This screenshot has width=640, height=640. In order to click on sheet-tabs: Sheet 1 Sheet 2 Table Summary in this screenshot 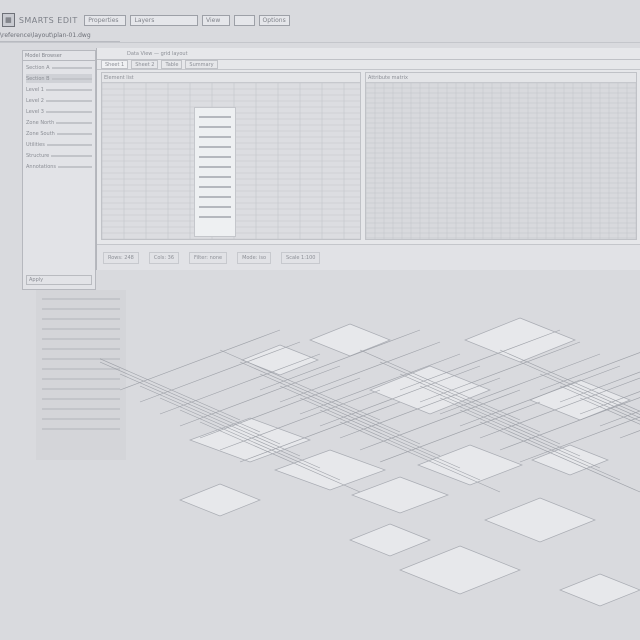, I will do `click(368, 65)`.